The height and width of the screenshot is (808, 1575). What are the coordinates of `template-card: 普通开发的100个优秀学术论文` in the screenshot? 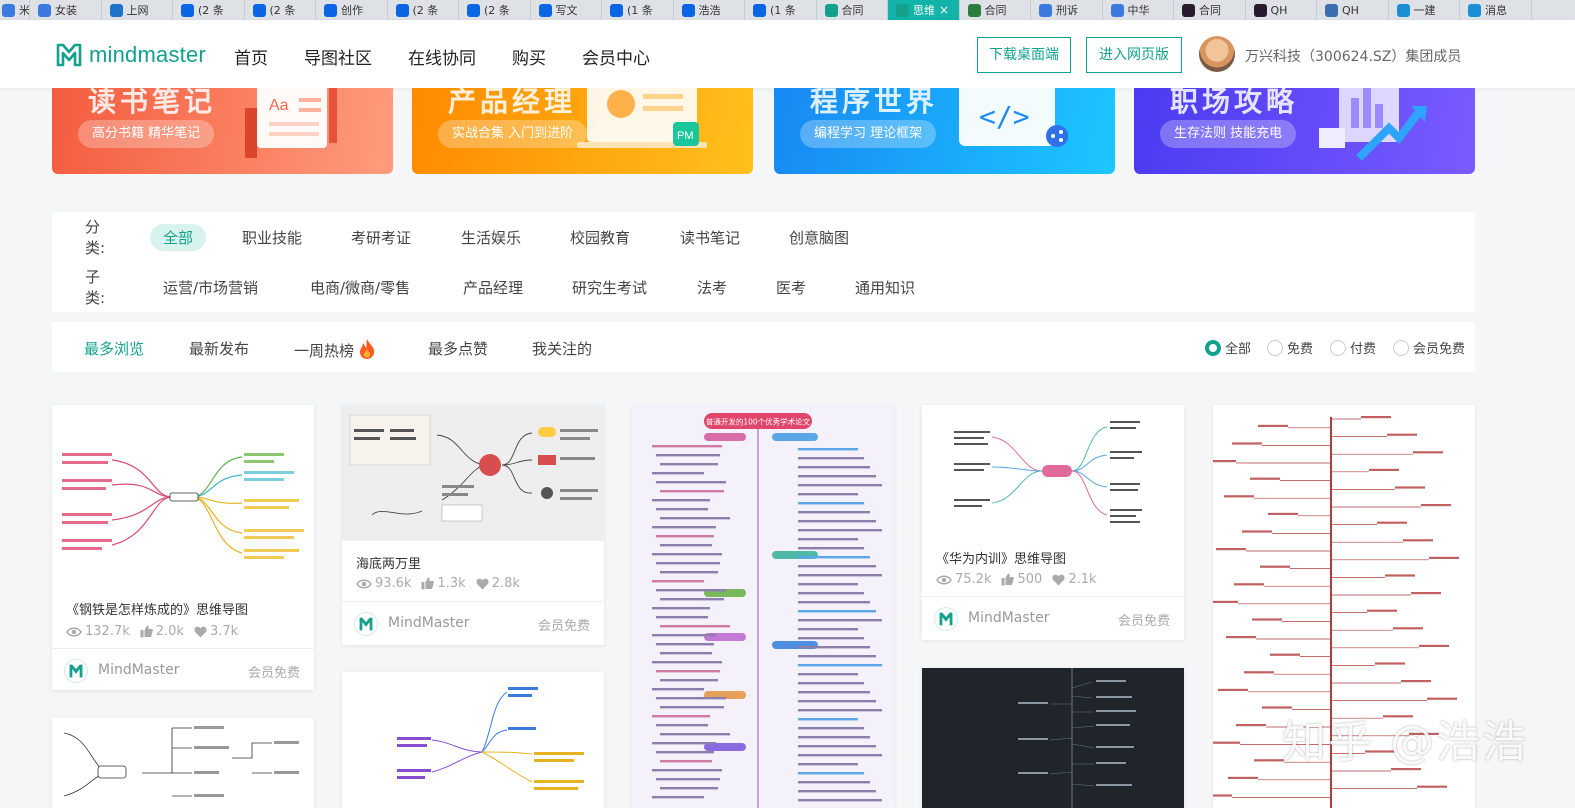 It's located at (763, 606).